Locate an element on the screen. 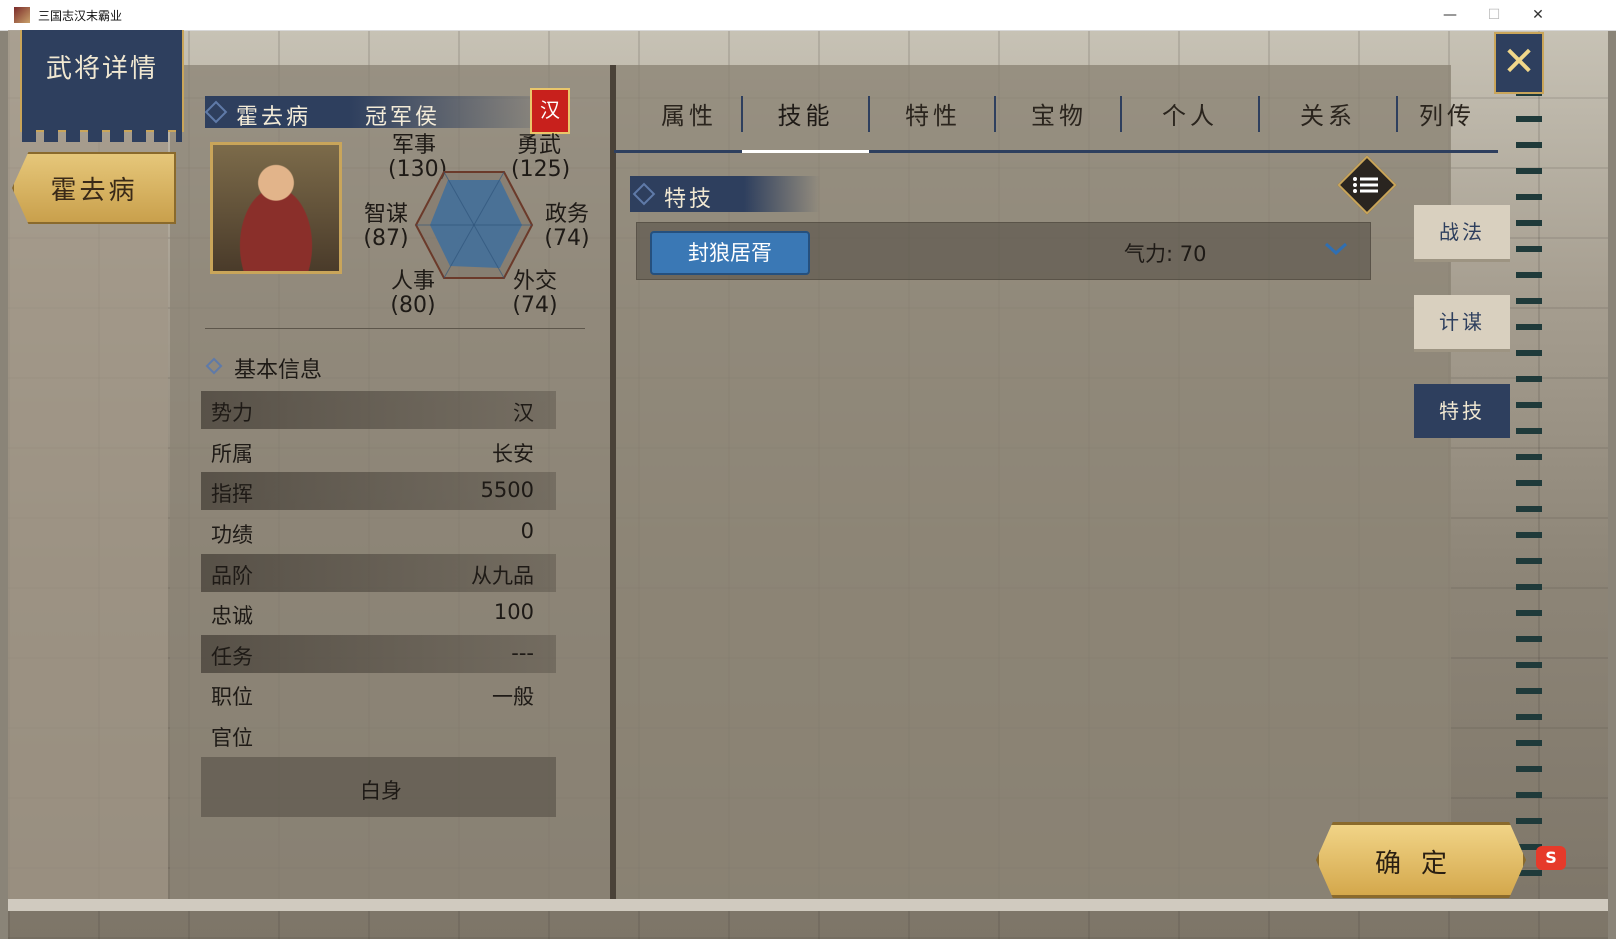 The image size is (1616, 939). info-key: 忠诚 is located at coordinates (232, 616).